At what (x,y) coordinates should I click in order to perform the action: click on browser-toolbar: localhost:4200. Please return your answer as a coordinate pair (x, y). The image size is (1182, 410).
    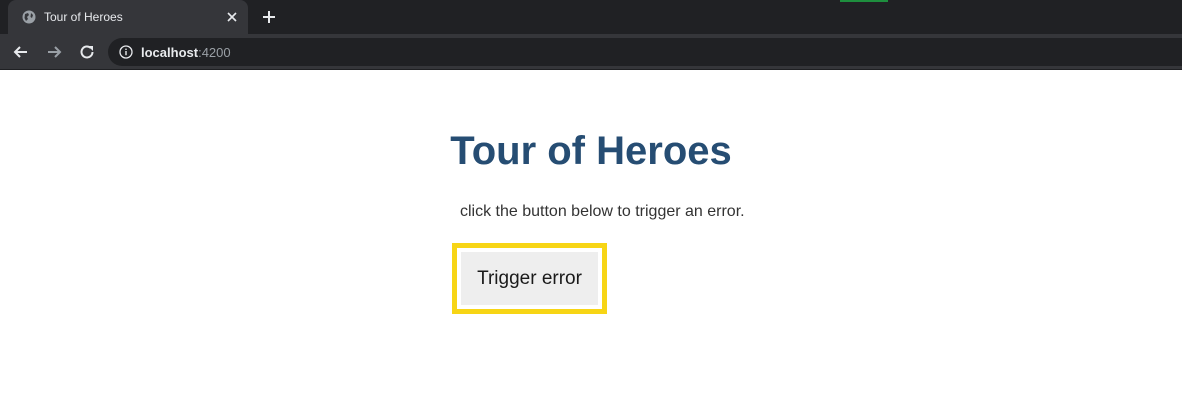
    Looking at the image, I should click on (591, 52).